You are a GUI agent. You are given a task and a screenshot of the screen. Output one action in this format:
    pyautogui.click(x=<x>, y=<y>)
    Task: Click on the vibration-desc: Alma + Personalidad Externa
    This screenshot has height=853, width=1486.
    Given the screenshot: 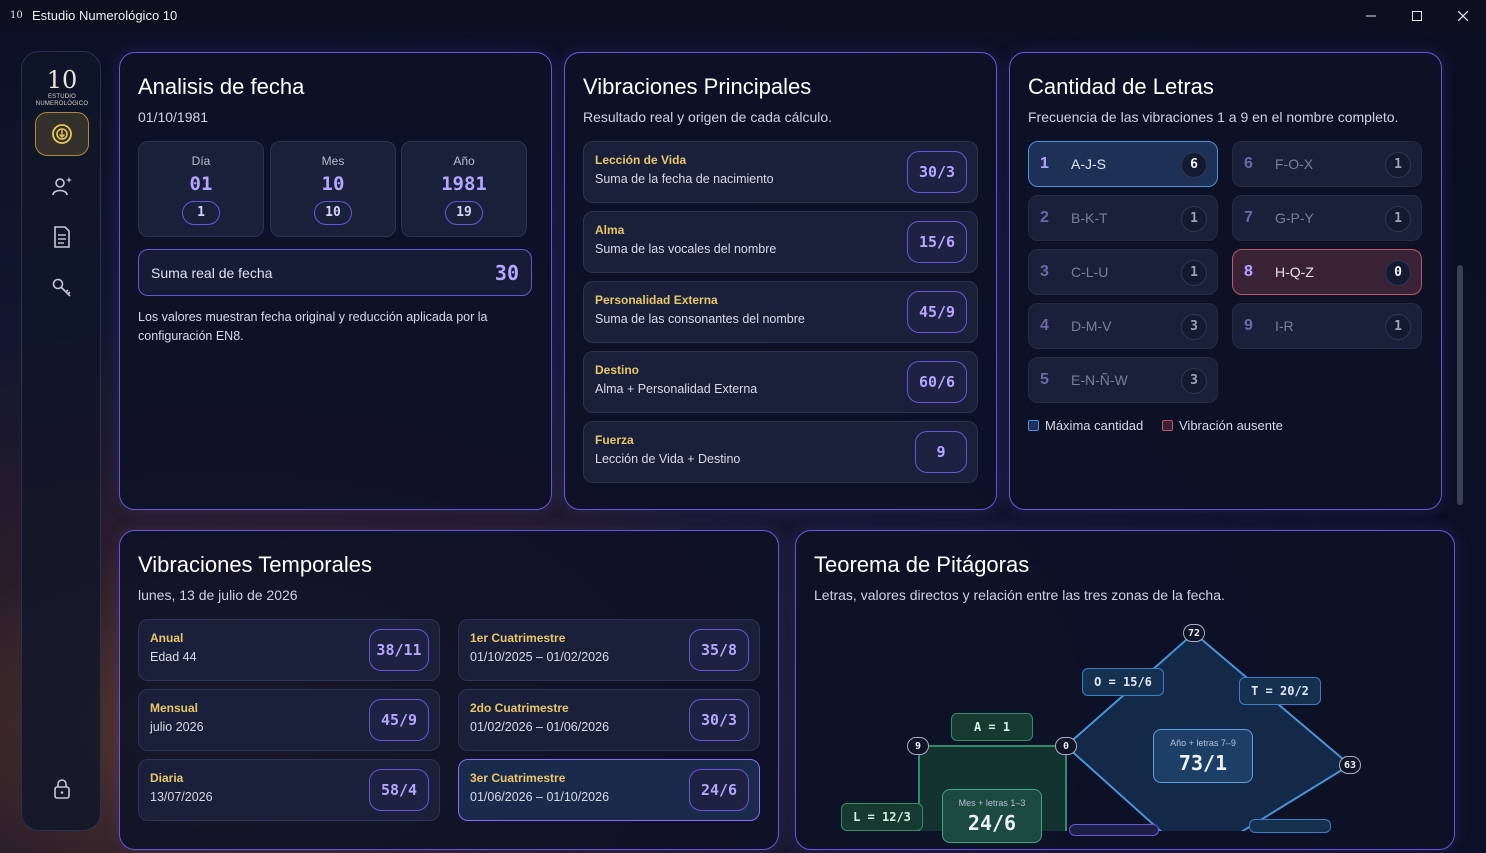 What is the action you would take?
    pyautogui.click(x=676, y=389)
    